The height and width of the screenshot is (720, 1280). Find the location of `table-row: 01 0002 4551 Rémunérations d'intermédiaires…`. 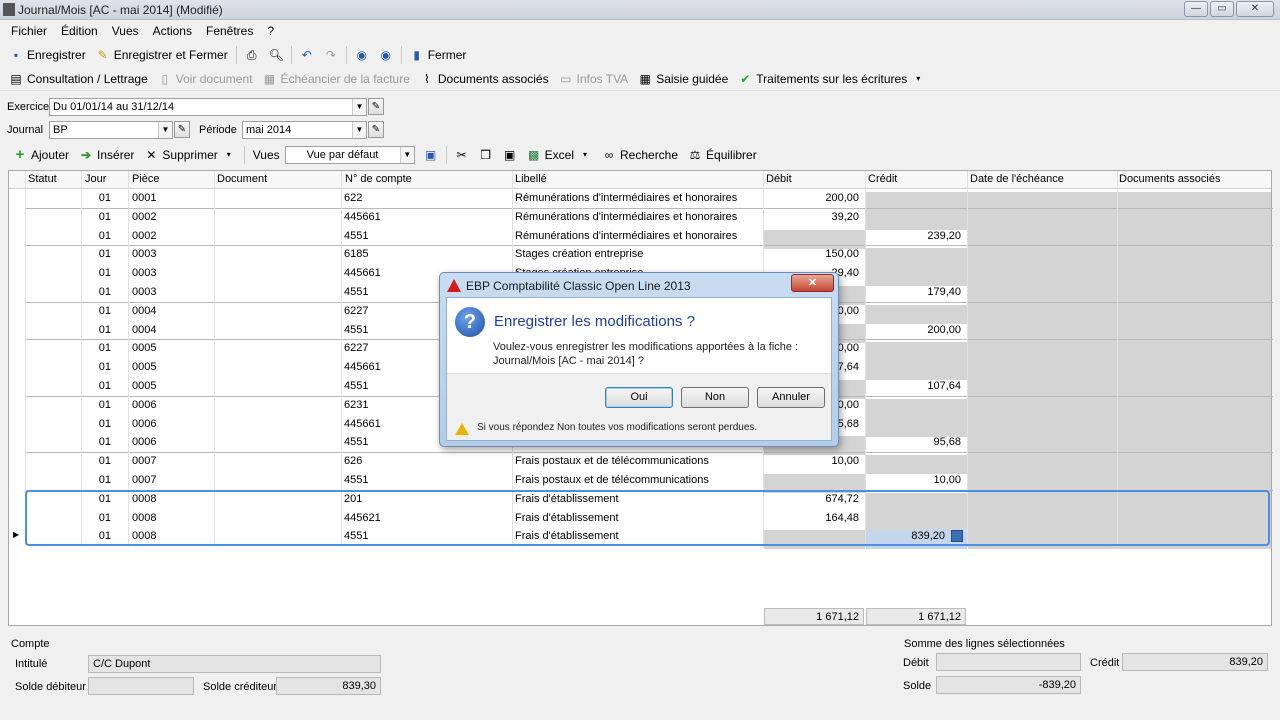

table-row: 01 0002 4551 Rémunérations d'intermédiaires… is located at coordinates (640, 238).